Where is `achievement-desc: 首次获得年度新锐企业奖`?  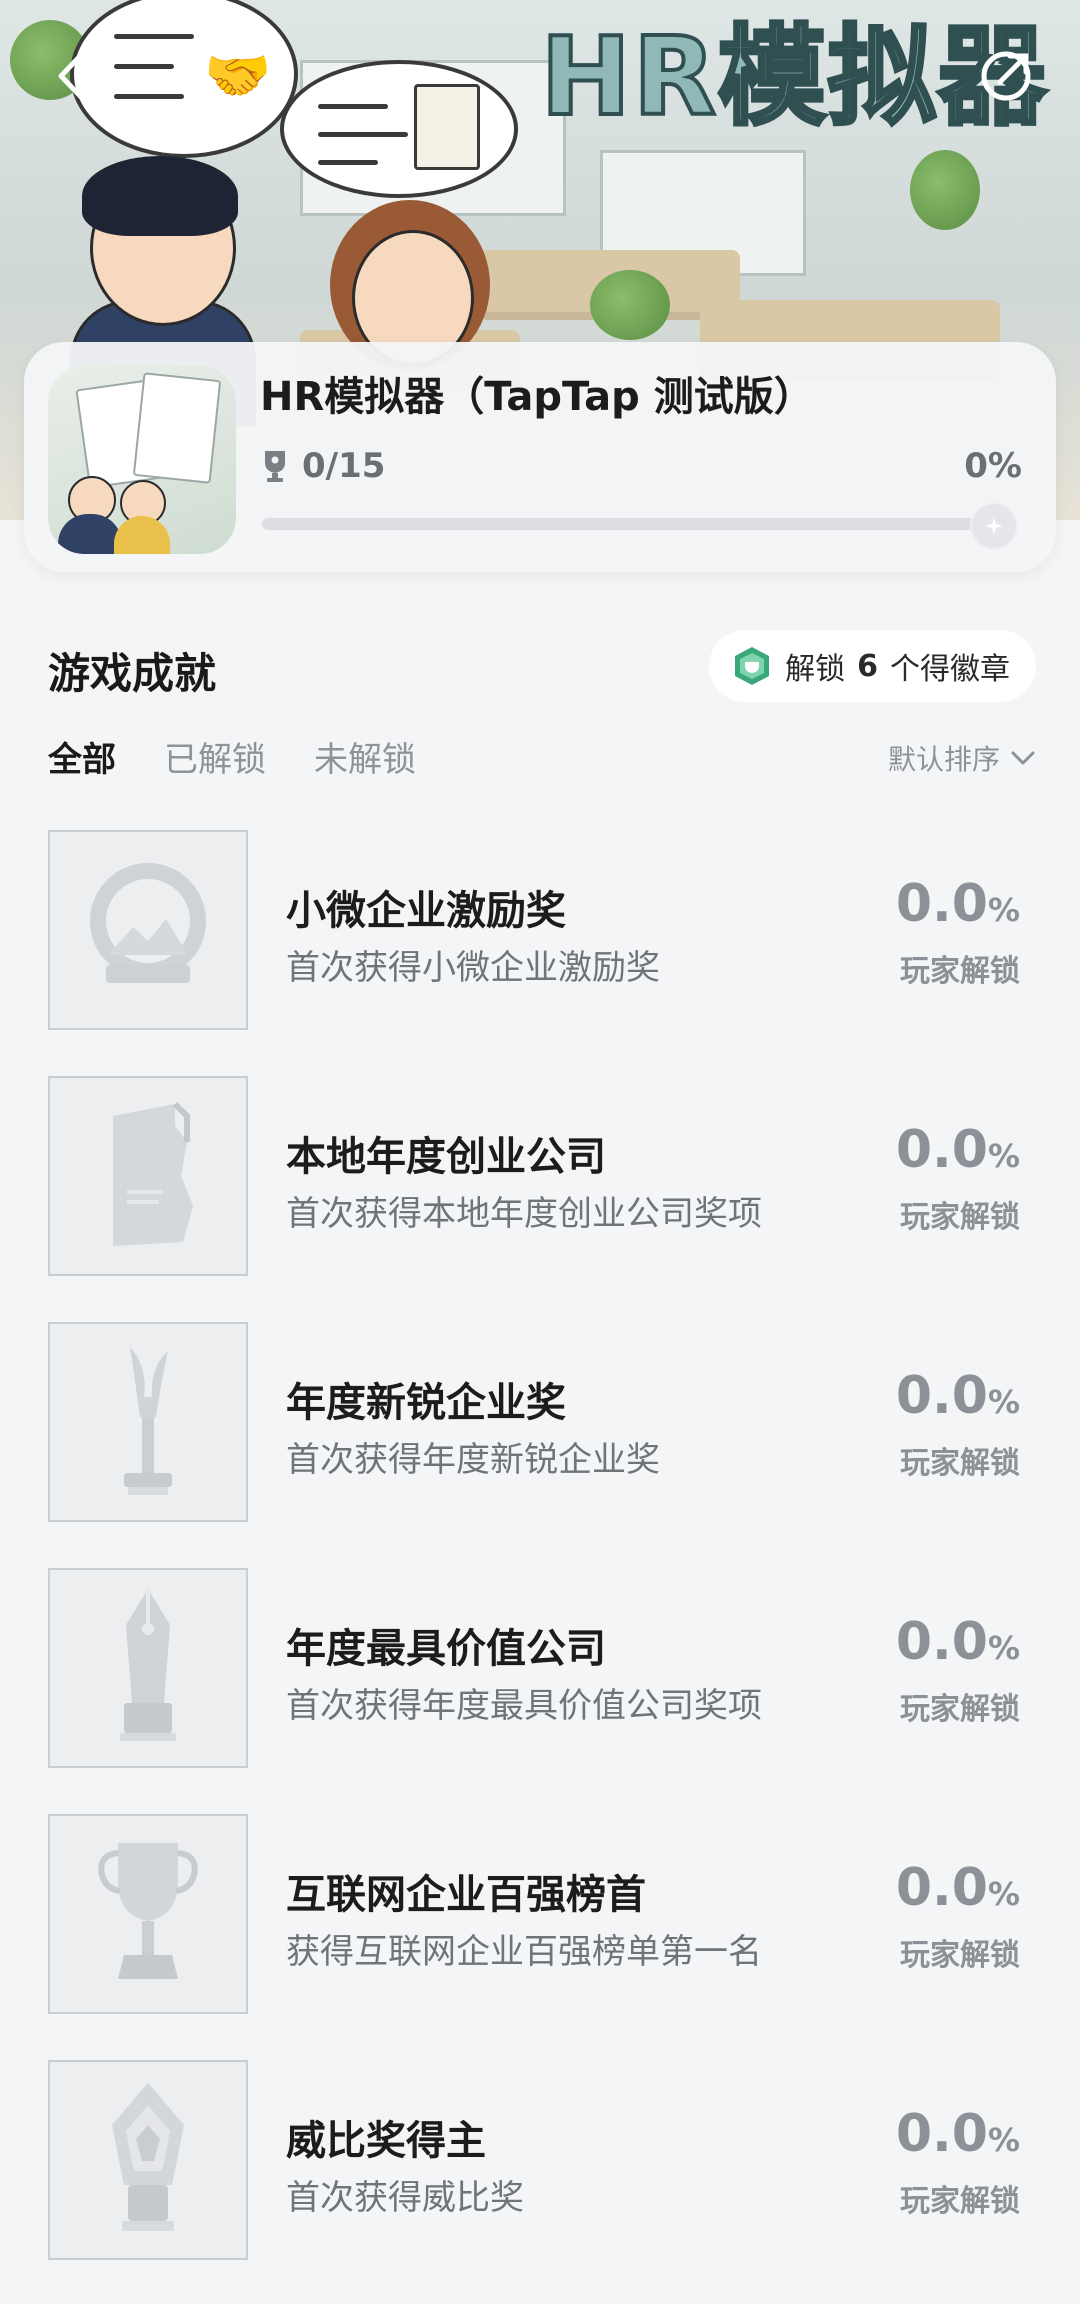
achievement-desc: 首次获得年度新锐企业奖 is located at coordinates (473, 1460).